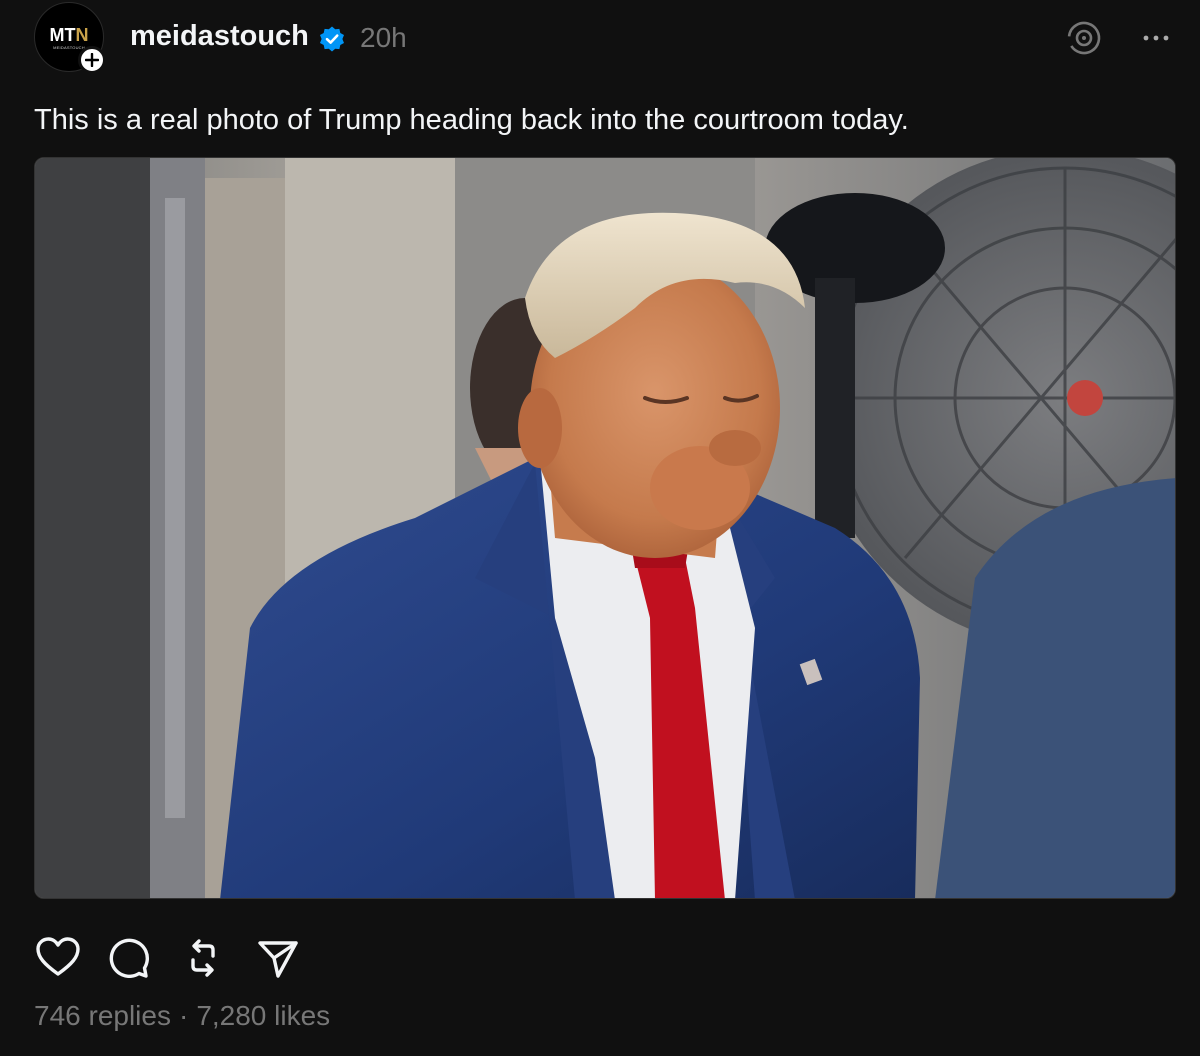  I want to click on heart-icon, so click(58, 958).